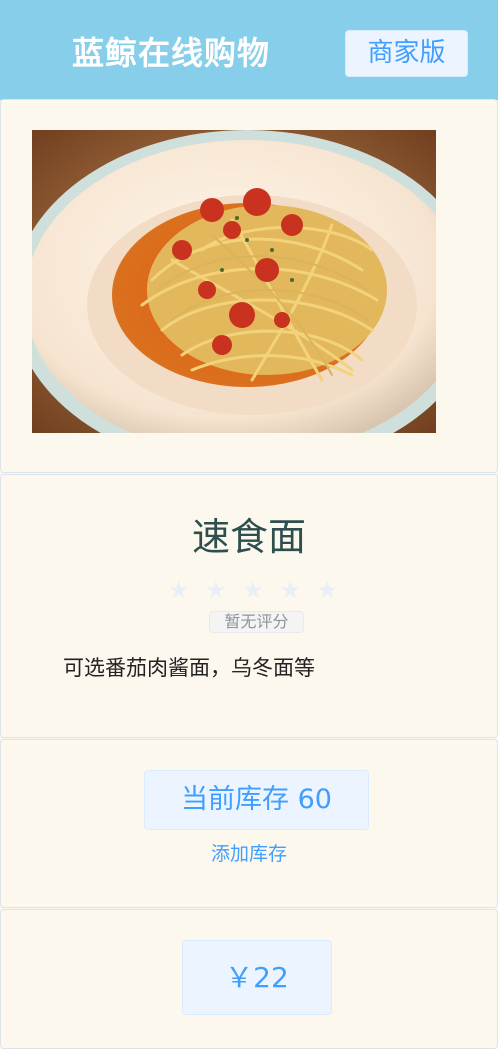  What do you see at coordinates (256, 622) in the screenshot?
I see `no-rating-tag: 暂无评分` at bounding box center [256, 622].